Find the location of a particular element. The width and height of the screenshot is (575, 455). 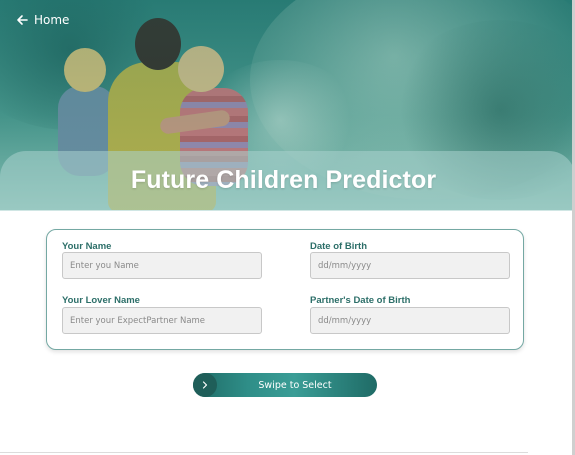

page-title: Future Children Predictor is located at coordinates (283, 180).